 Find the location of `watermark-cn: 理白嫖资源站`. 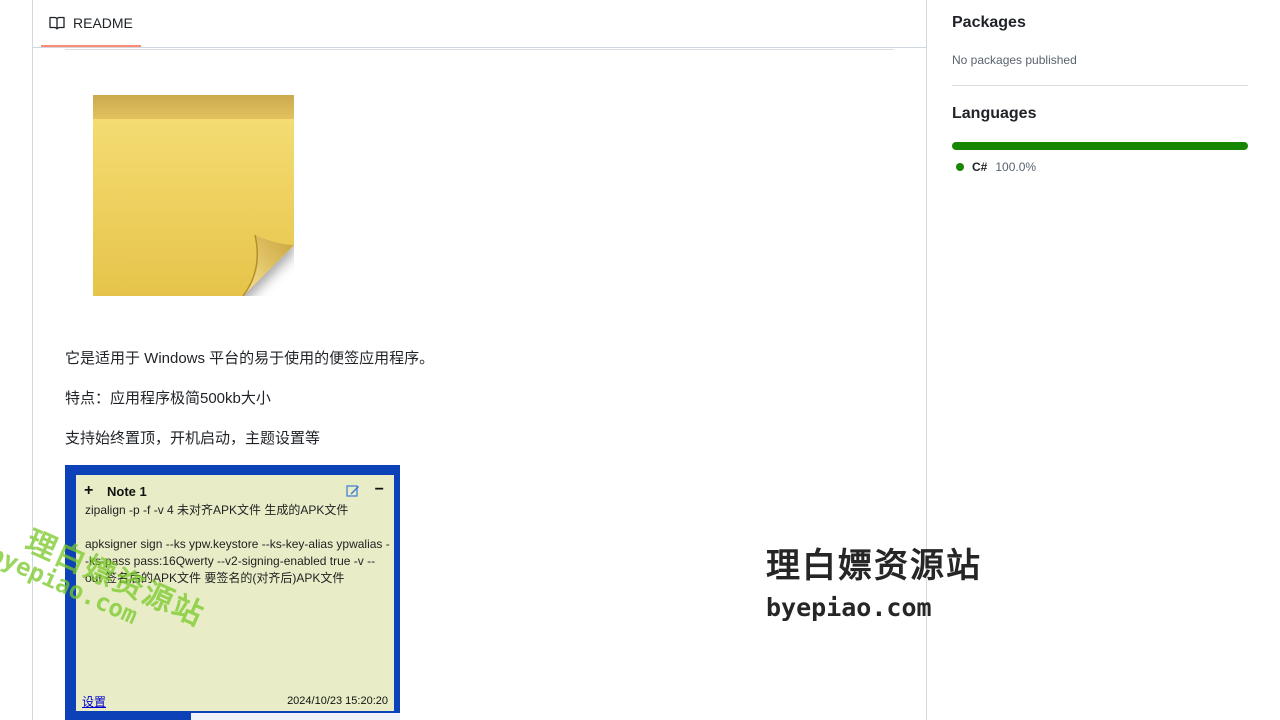

watermark-cn: 理白嫖资源站 is located at coordinates (874, 566).